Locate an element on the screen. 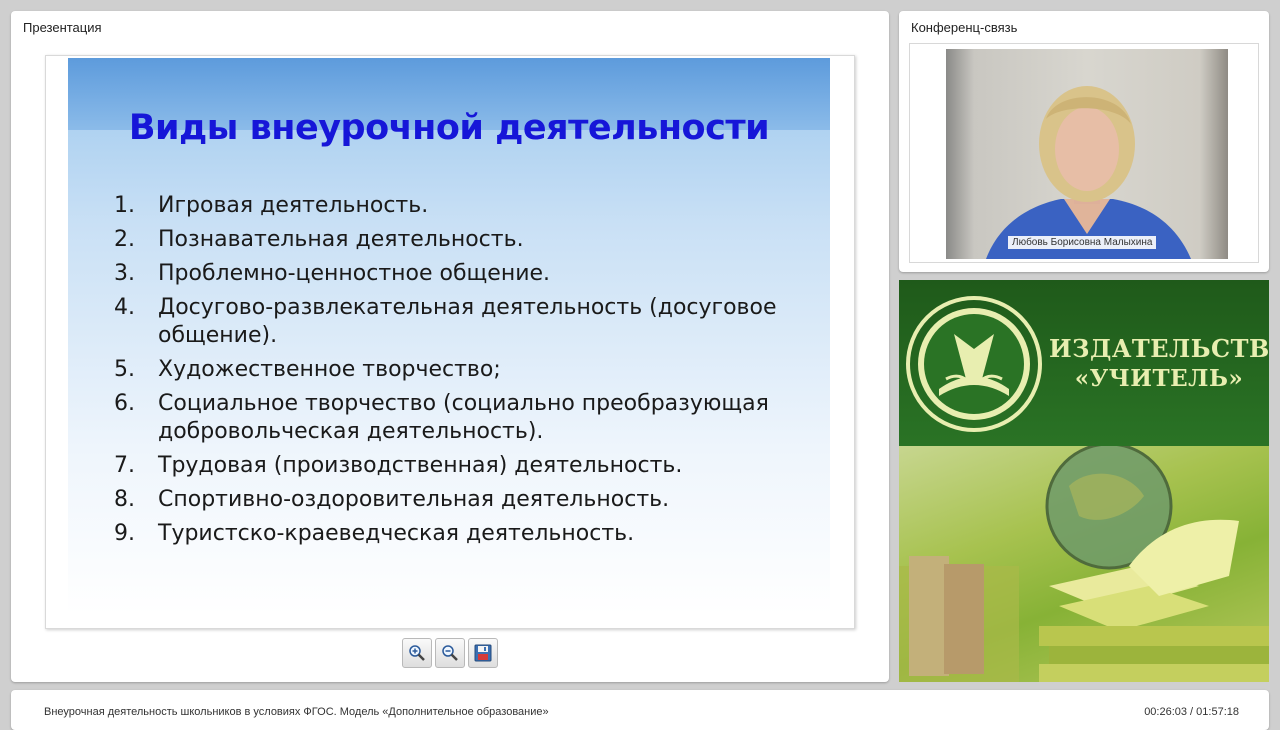  list-item: 9. Туристско-краеведческая деятельность. is located at coordinates (464, 534).